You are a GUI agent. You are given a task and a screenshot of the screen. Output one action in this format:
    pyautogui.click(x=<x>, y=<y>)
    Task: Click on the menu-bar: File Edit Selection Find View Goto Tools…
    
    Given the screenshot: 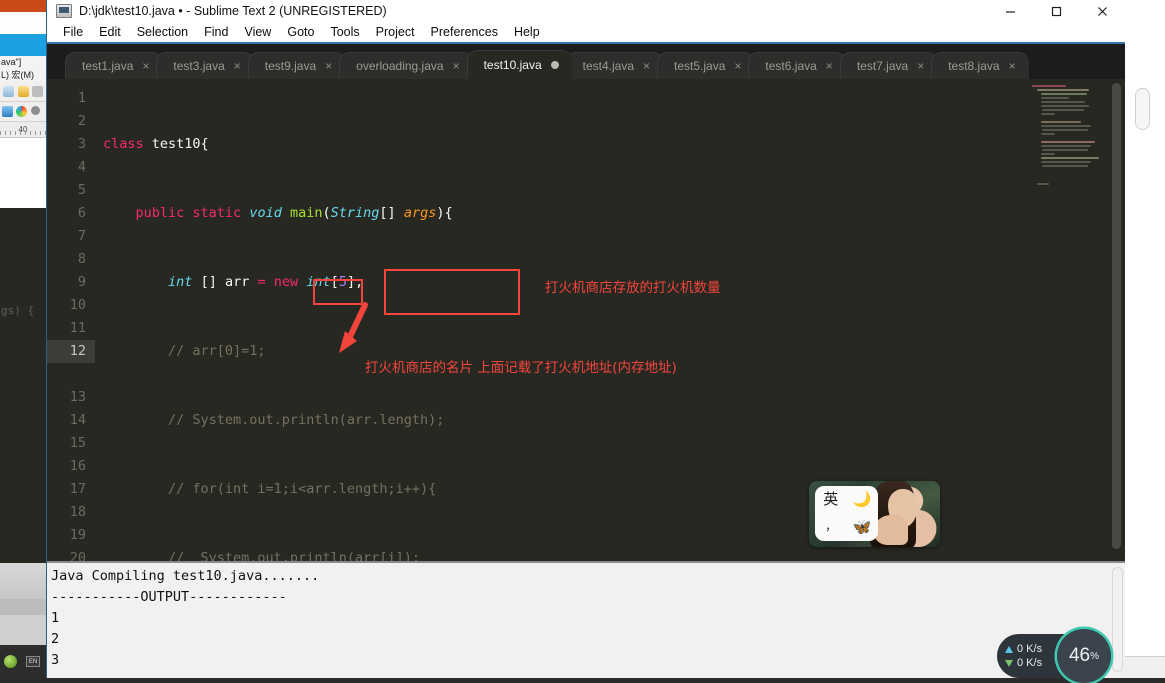 What is the action you would take?
    pyautogui.click(x=586, y=33)
    